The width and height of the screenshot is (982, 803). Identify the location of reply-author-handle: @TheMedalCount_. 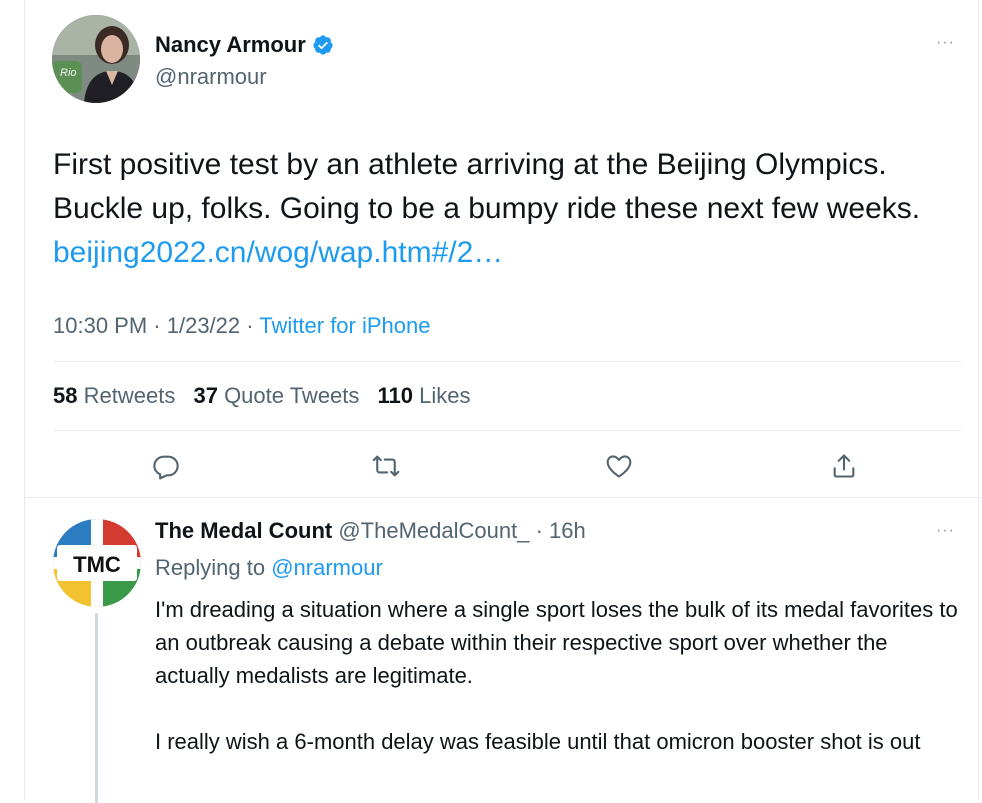
(433, 530).